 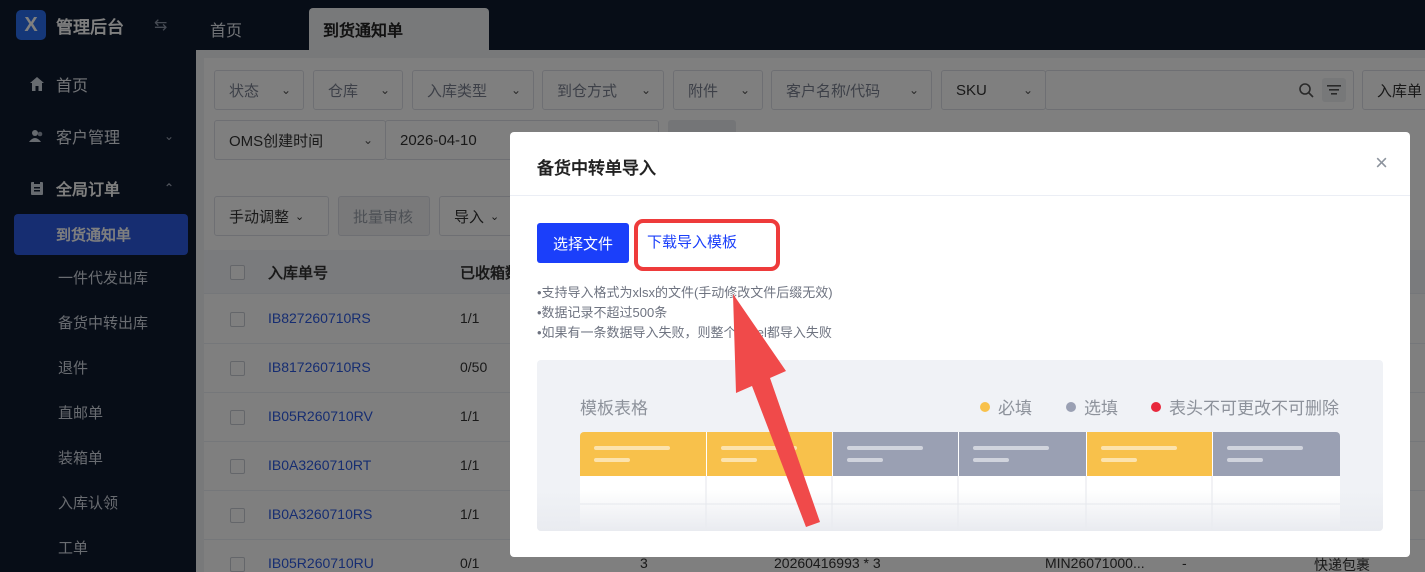 I want to click on legend-label: 表头不可更改不可删除, so click(x=1254, y=408).